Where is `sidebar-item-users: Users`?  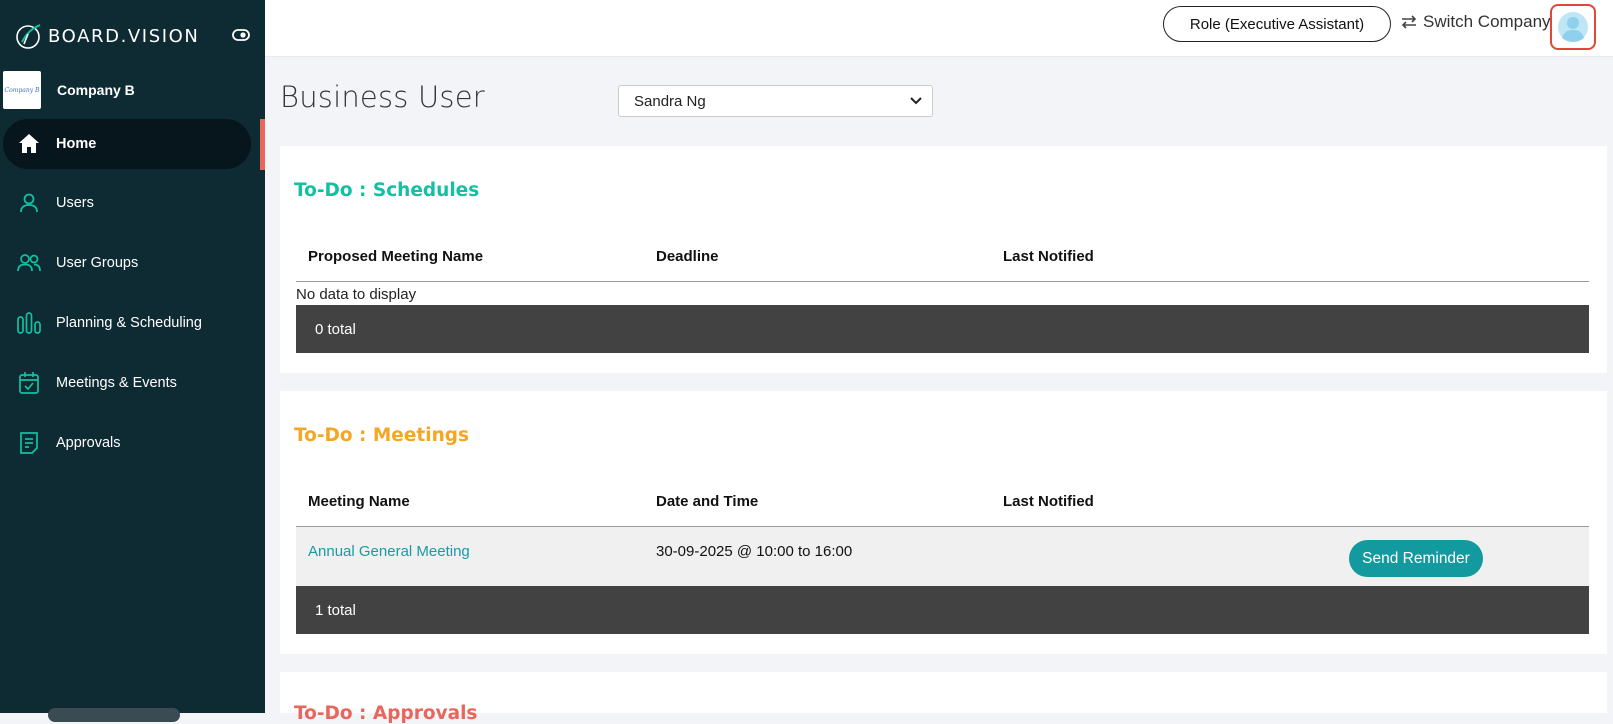
sidebar-item-users: Users is located at coordinates (127, 203).